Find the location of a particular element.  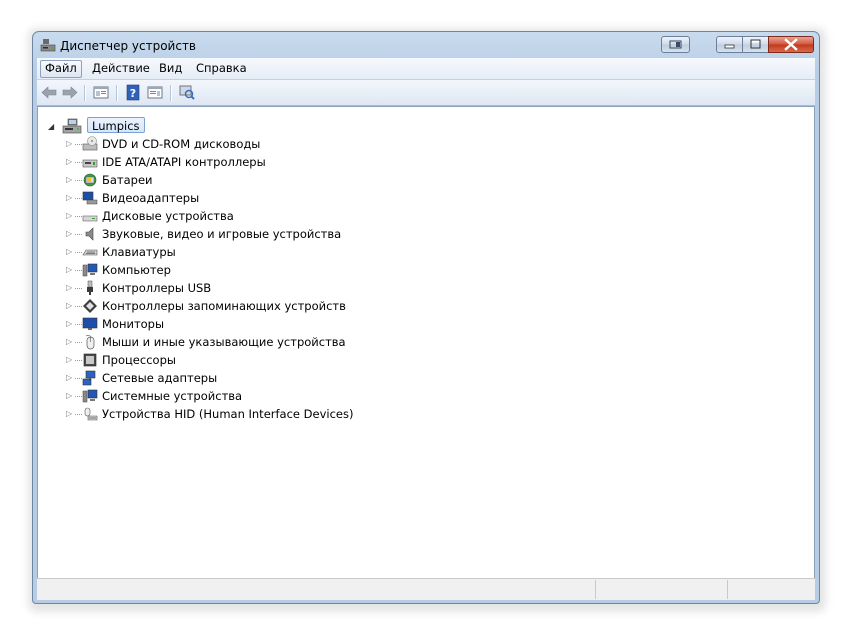

system-devices-icon is located at coordinates (90, 396).